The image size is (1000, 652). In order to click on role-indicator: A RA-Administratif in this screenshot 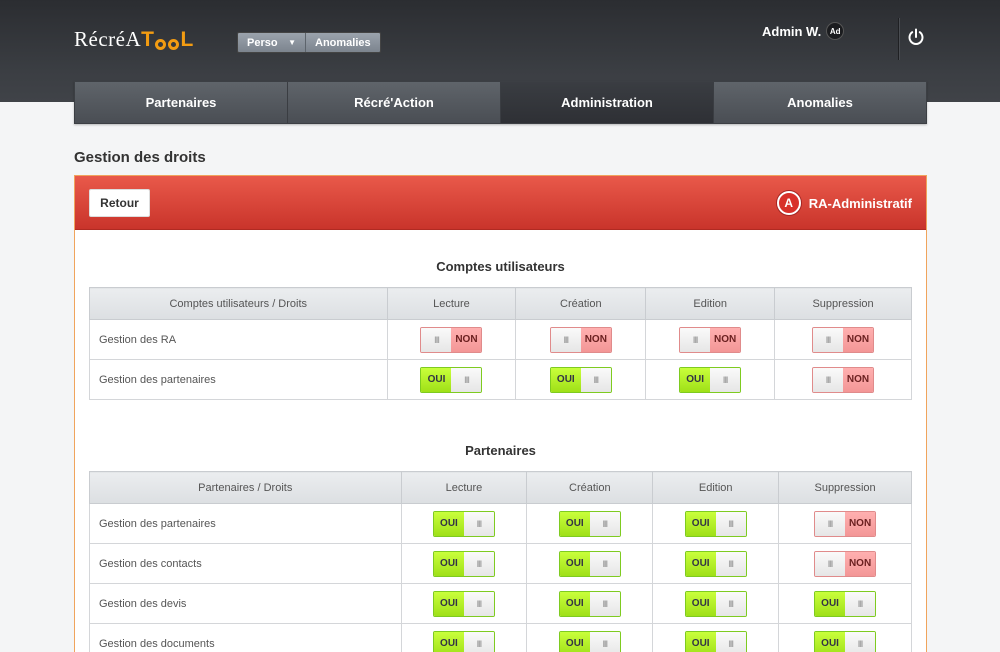, I will do `click(844, 203)`.